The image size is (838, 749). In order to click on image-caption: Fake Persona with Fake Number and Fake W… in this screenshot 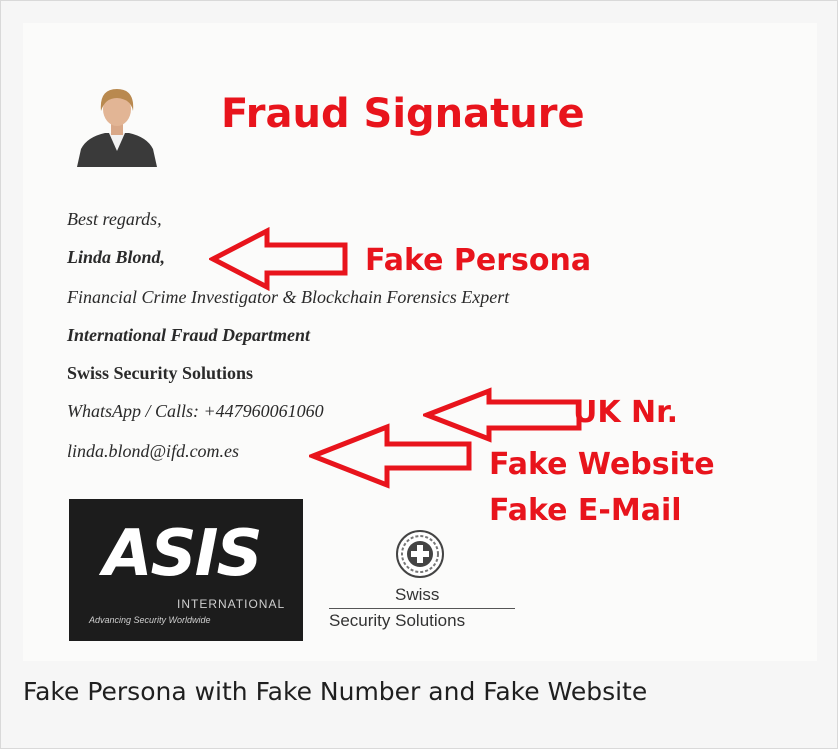, I will do `click(335, 691)`.